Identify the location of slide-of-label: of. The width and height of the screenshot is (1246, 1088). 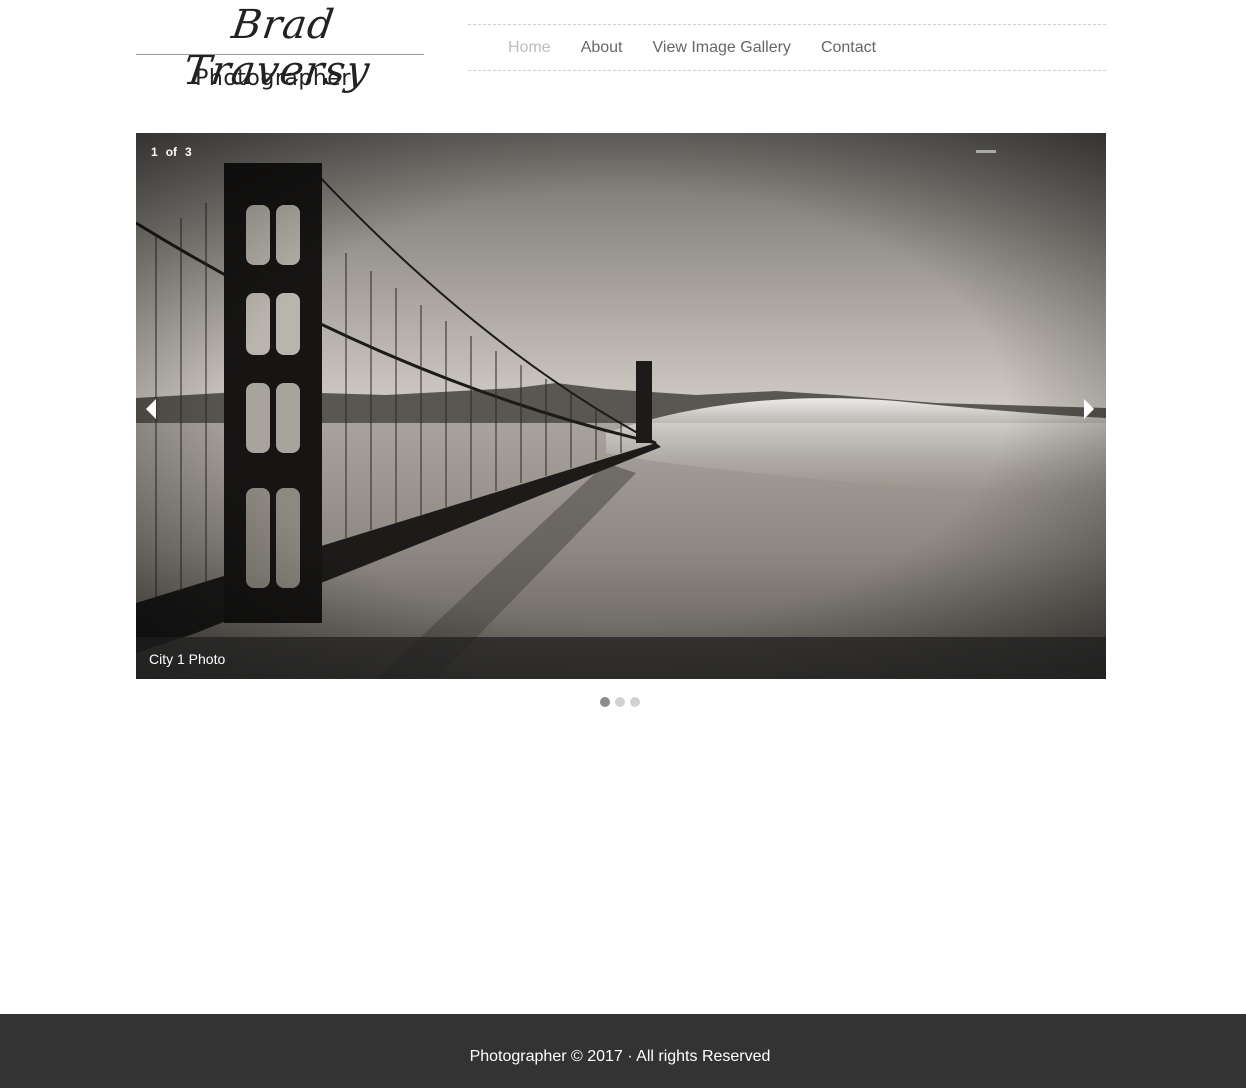
(171, 152).